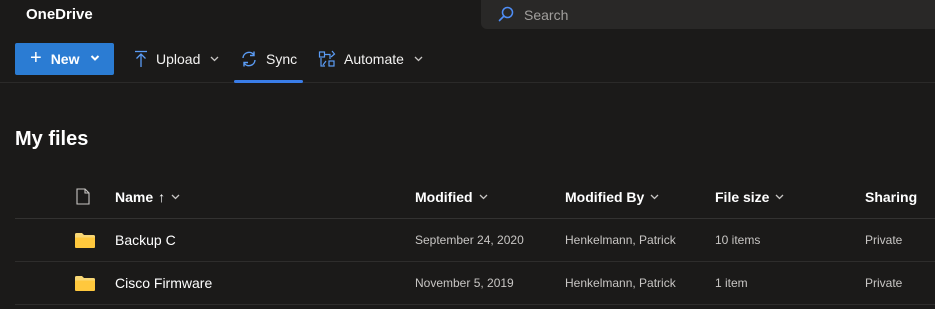 The height and width of the screenshot is (309, 935). What do you see at coordinates (506, 14) in the screenshot?
I see `search-icon` at bounding box center [506, 14].